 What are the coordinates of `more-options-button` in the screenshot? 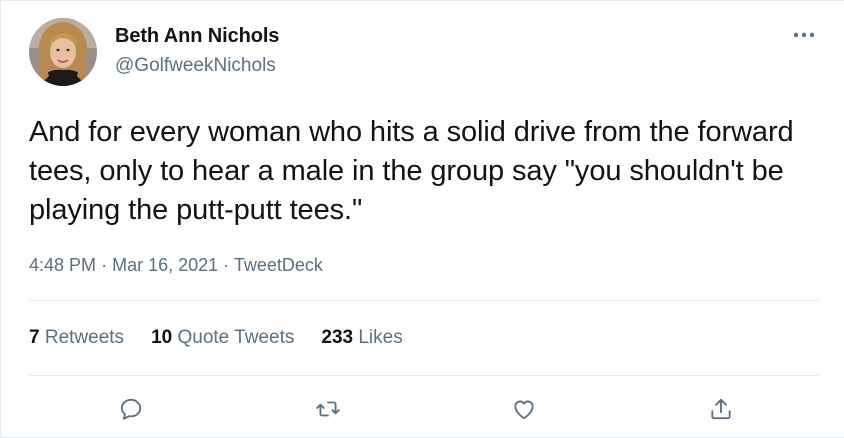 It's located at (804, 35).